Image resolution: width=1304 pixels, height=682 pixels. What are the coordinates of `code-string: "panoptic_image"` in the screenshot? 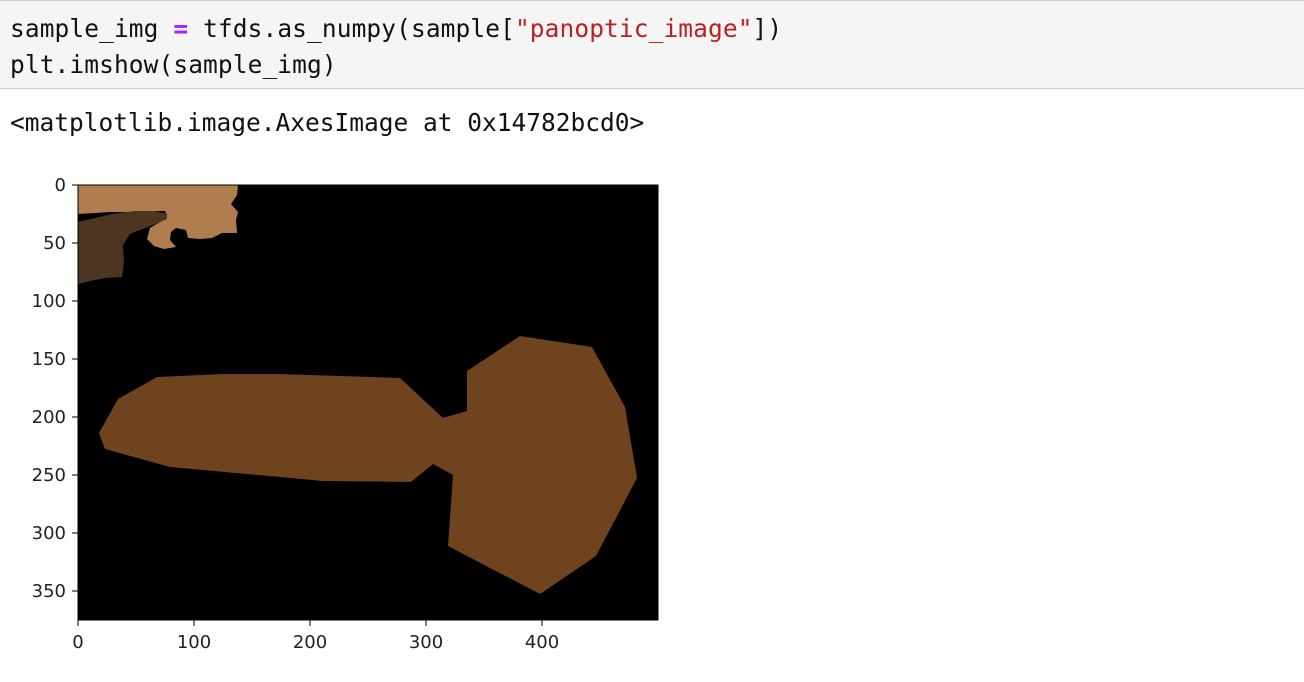 It's located at (633, 28).